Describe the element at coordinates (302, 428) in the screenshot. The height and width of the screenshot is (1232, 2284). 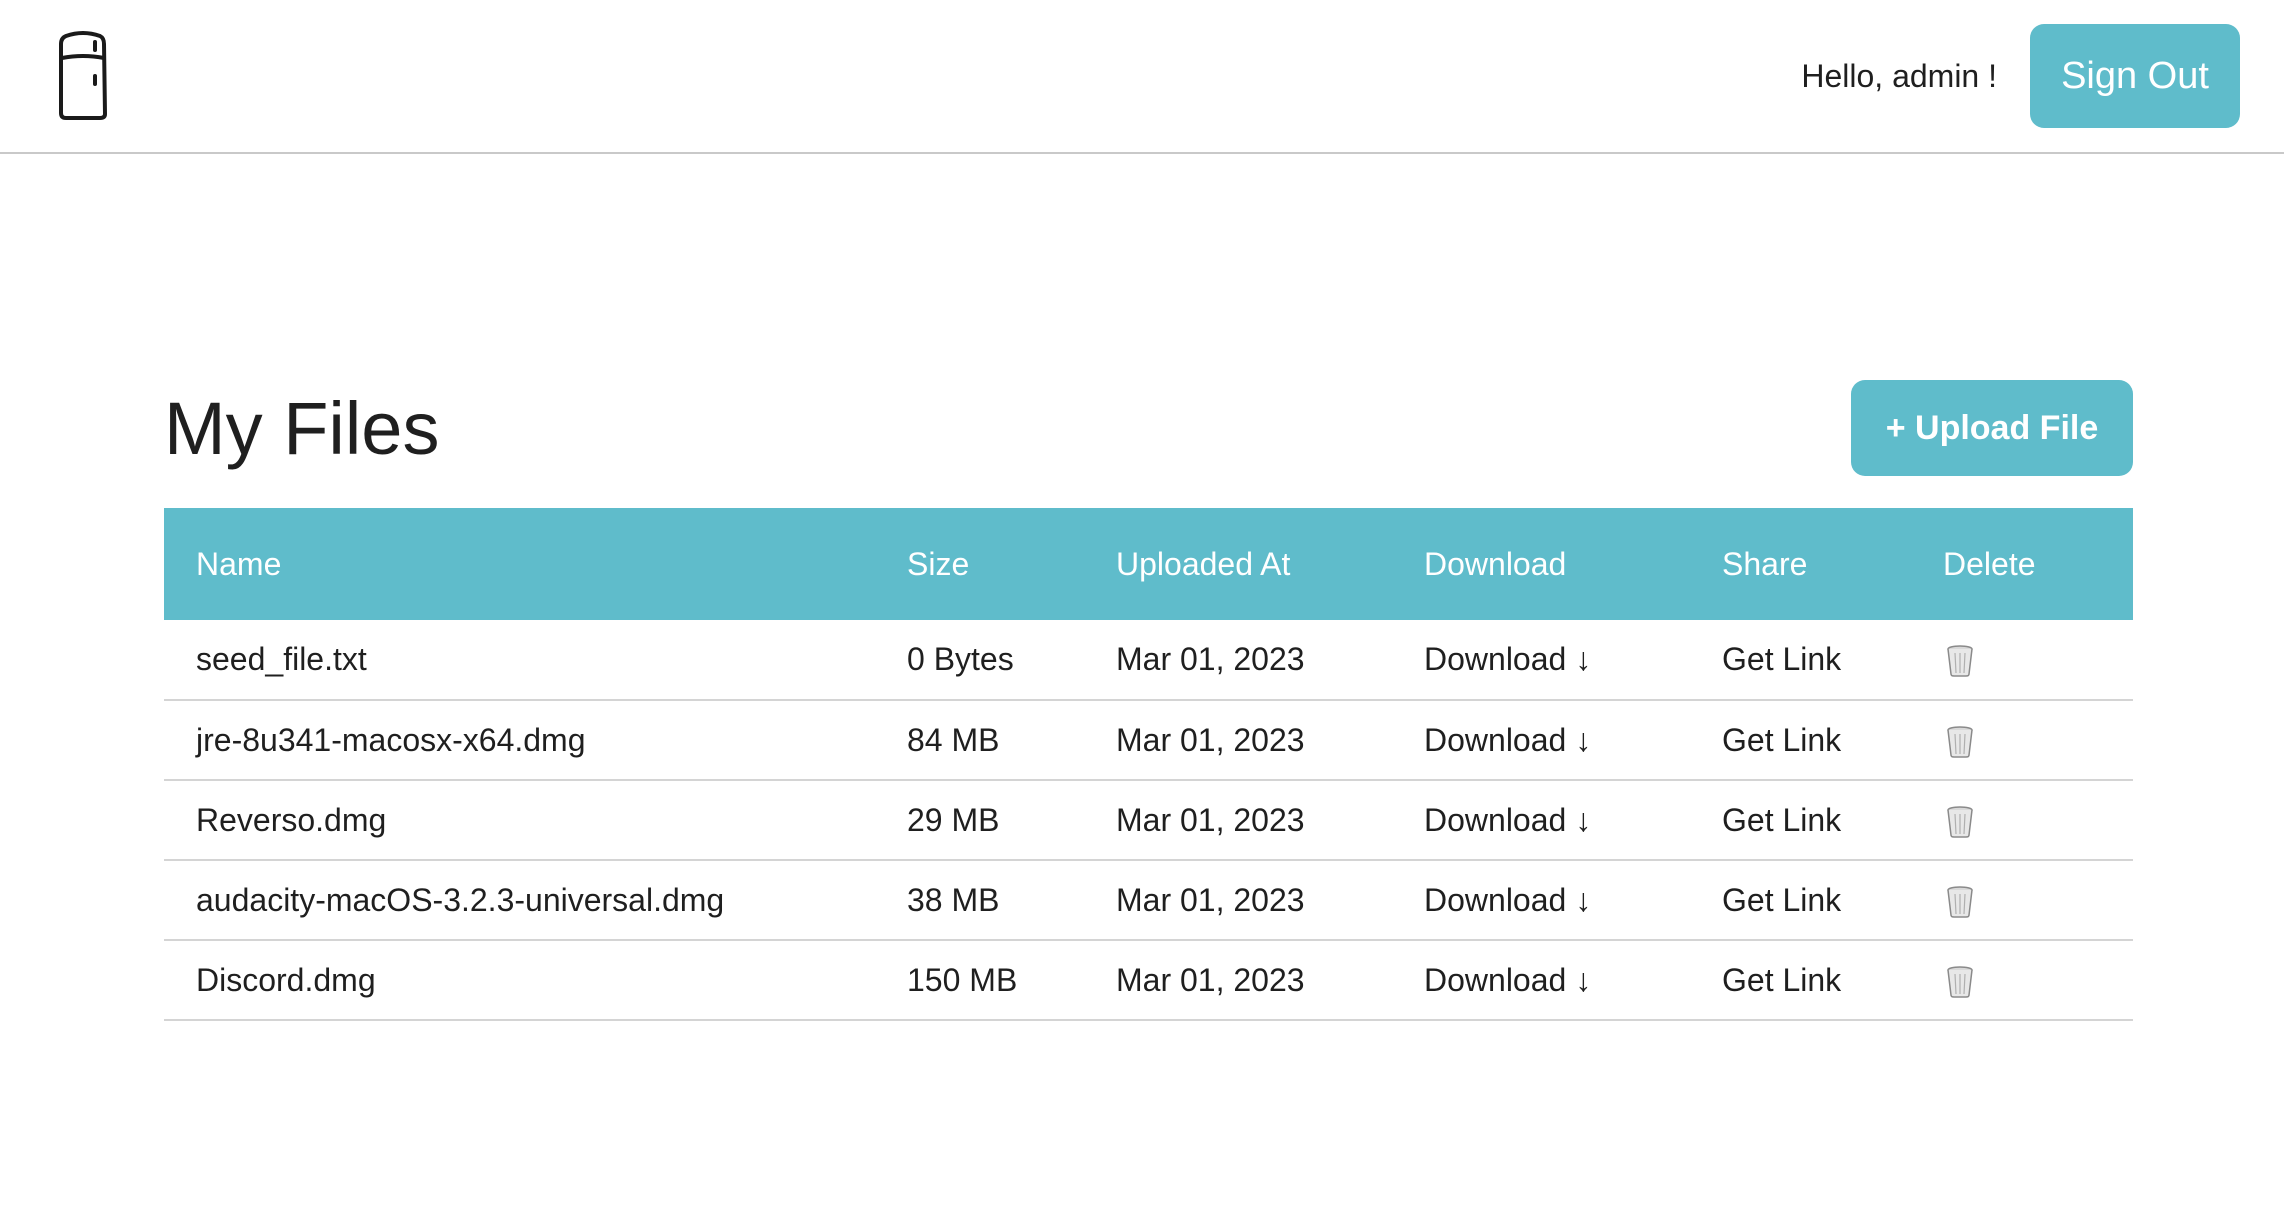
I see `page-title: My Files` at that location.